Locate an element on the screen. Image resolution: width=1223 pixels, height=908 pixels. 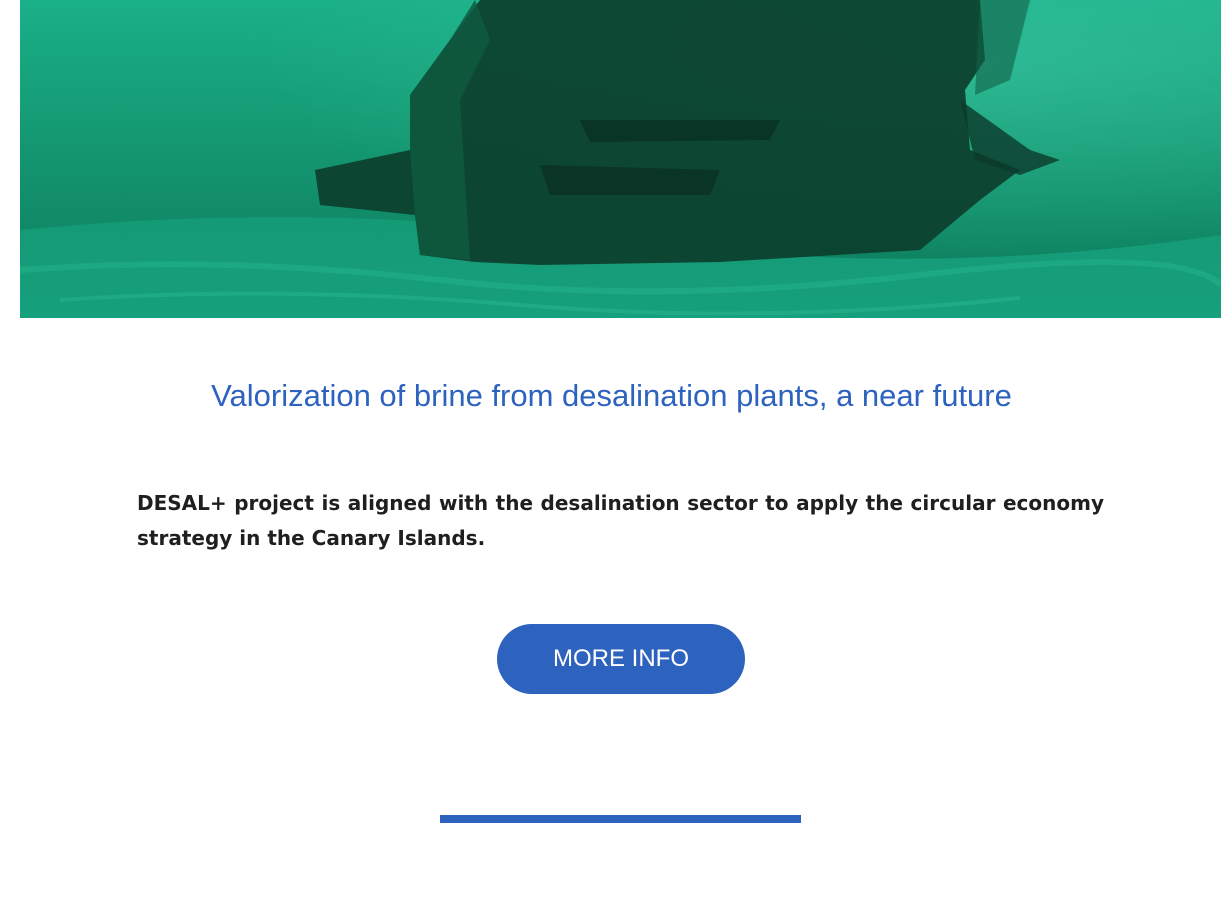
section-divider is located at coordinates (620, 819).